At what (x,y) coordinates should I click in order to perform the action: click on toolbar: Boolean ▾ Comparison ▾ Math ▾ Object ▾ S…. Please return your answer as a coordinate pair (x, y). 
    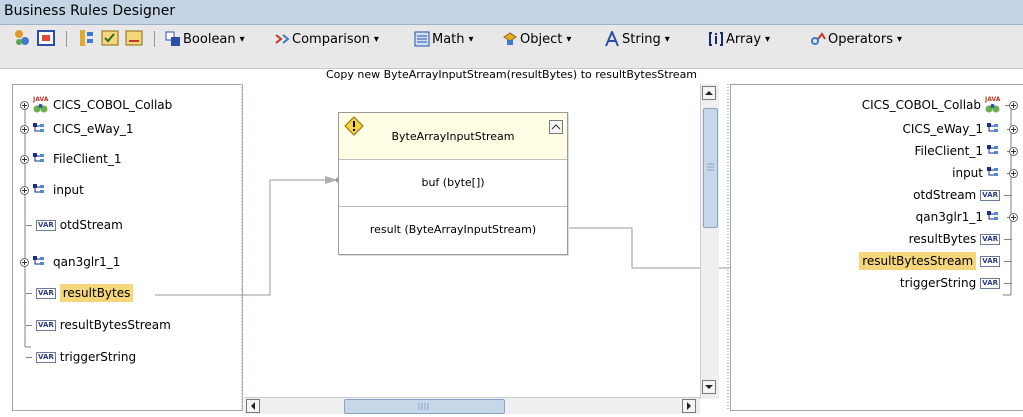
    Looking at the image, I should click on (511, 47).